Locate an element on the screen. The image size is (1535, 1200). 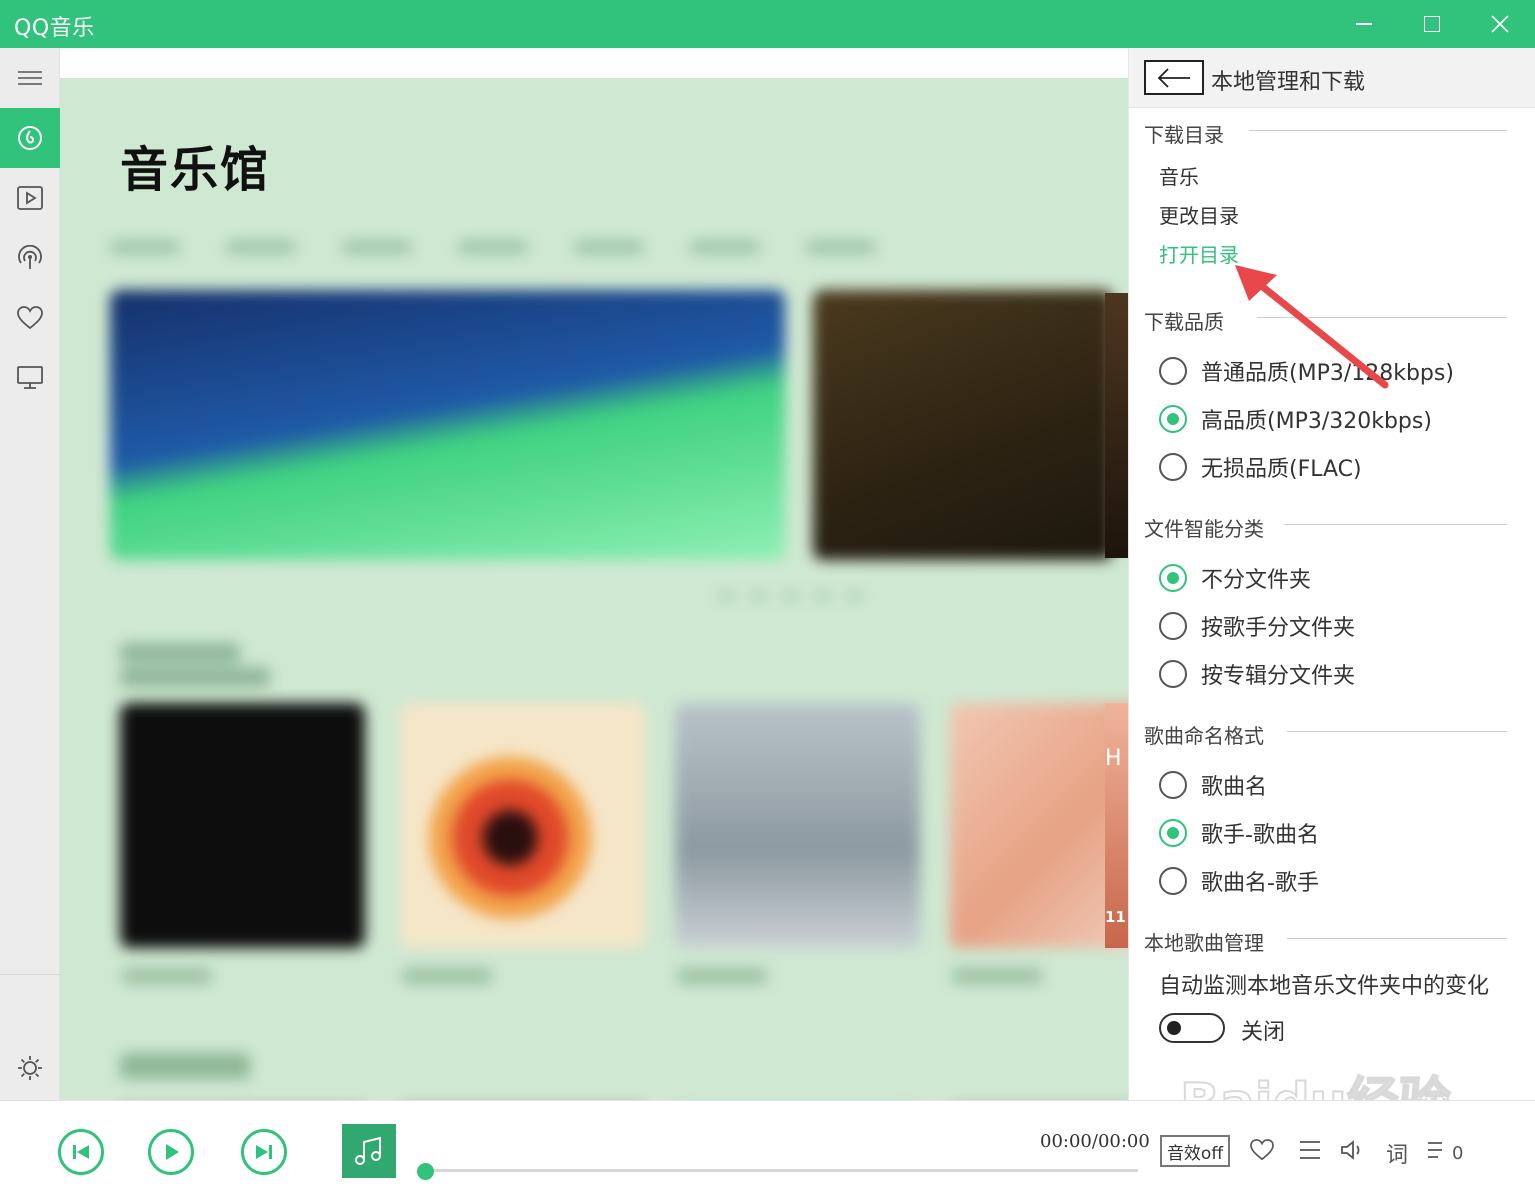
next-button is located at coordinates (264, 1152).